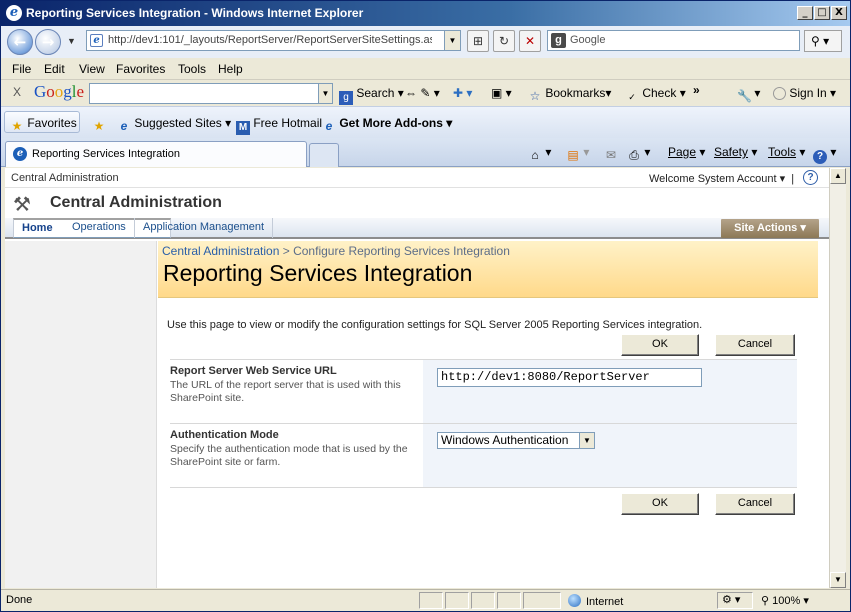 The height and width of the screenshot is (612, 851). I want to click on url-control-area: http://dev1:8080/ReportServer, so click(610, 391).